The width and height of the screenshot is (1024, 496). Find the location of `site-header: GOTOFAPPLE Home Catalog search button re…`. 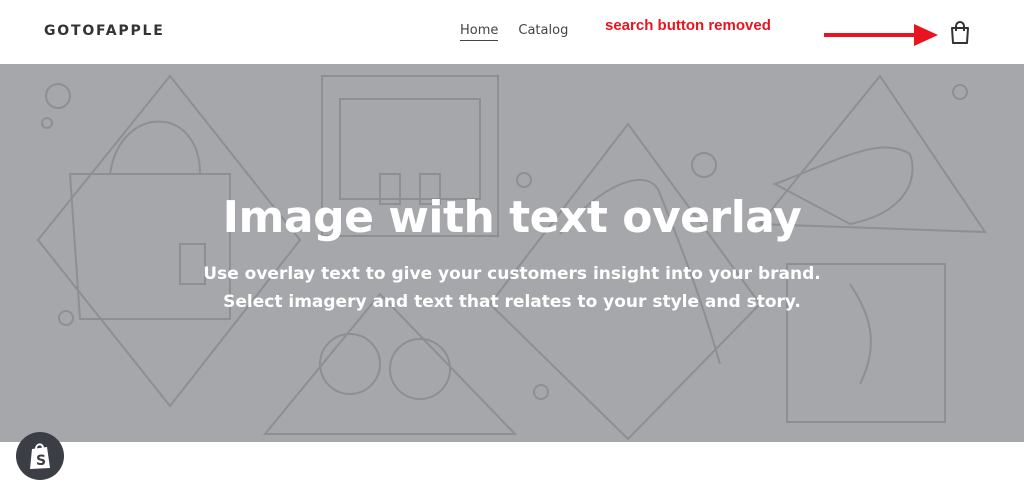

site-header: GOTOFAPPLE Home Catalog search button re… is located at coordinates (512, 32).